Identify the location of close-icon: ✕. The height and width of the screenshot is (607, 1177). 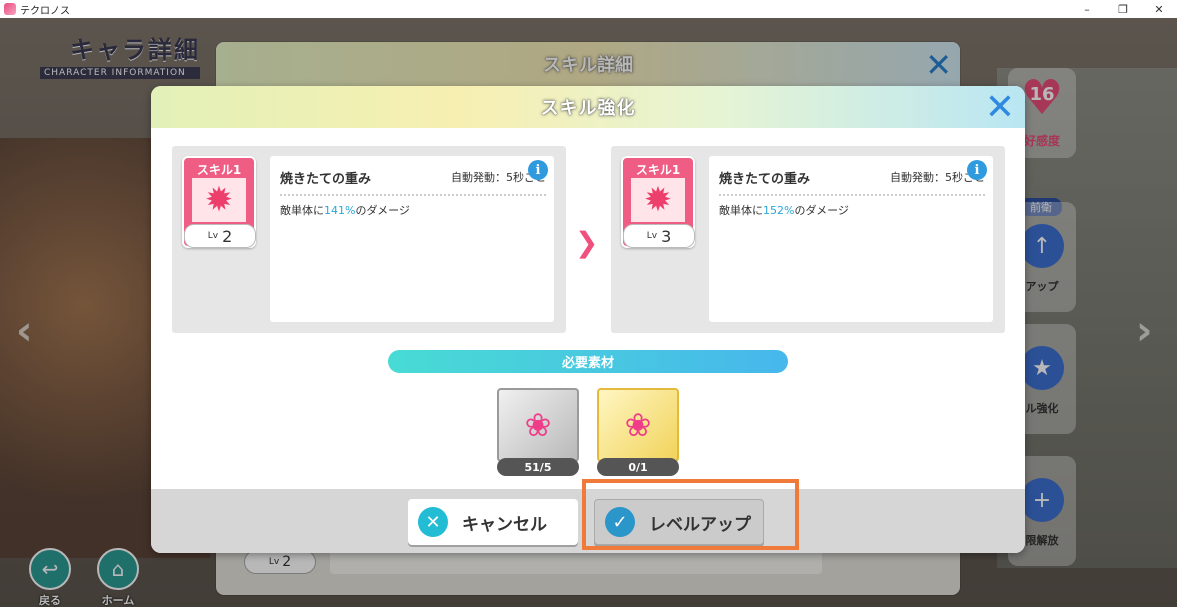
(1000, 108).